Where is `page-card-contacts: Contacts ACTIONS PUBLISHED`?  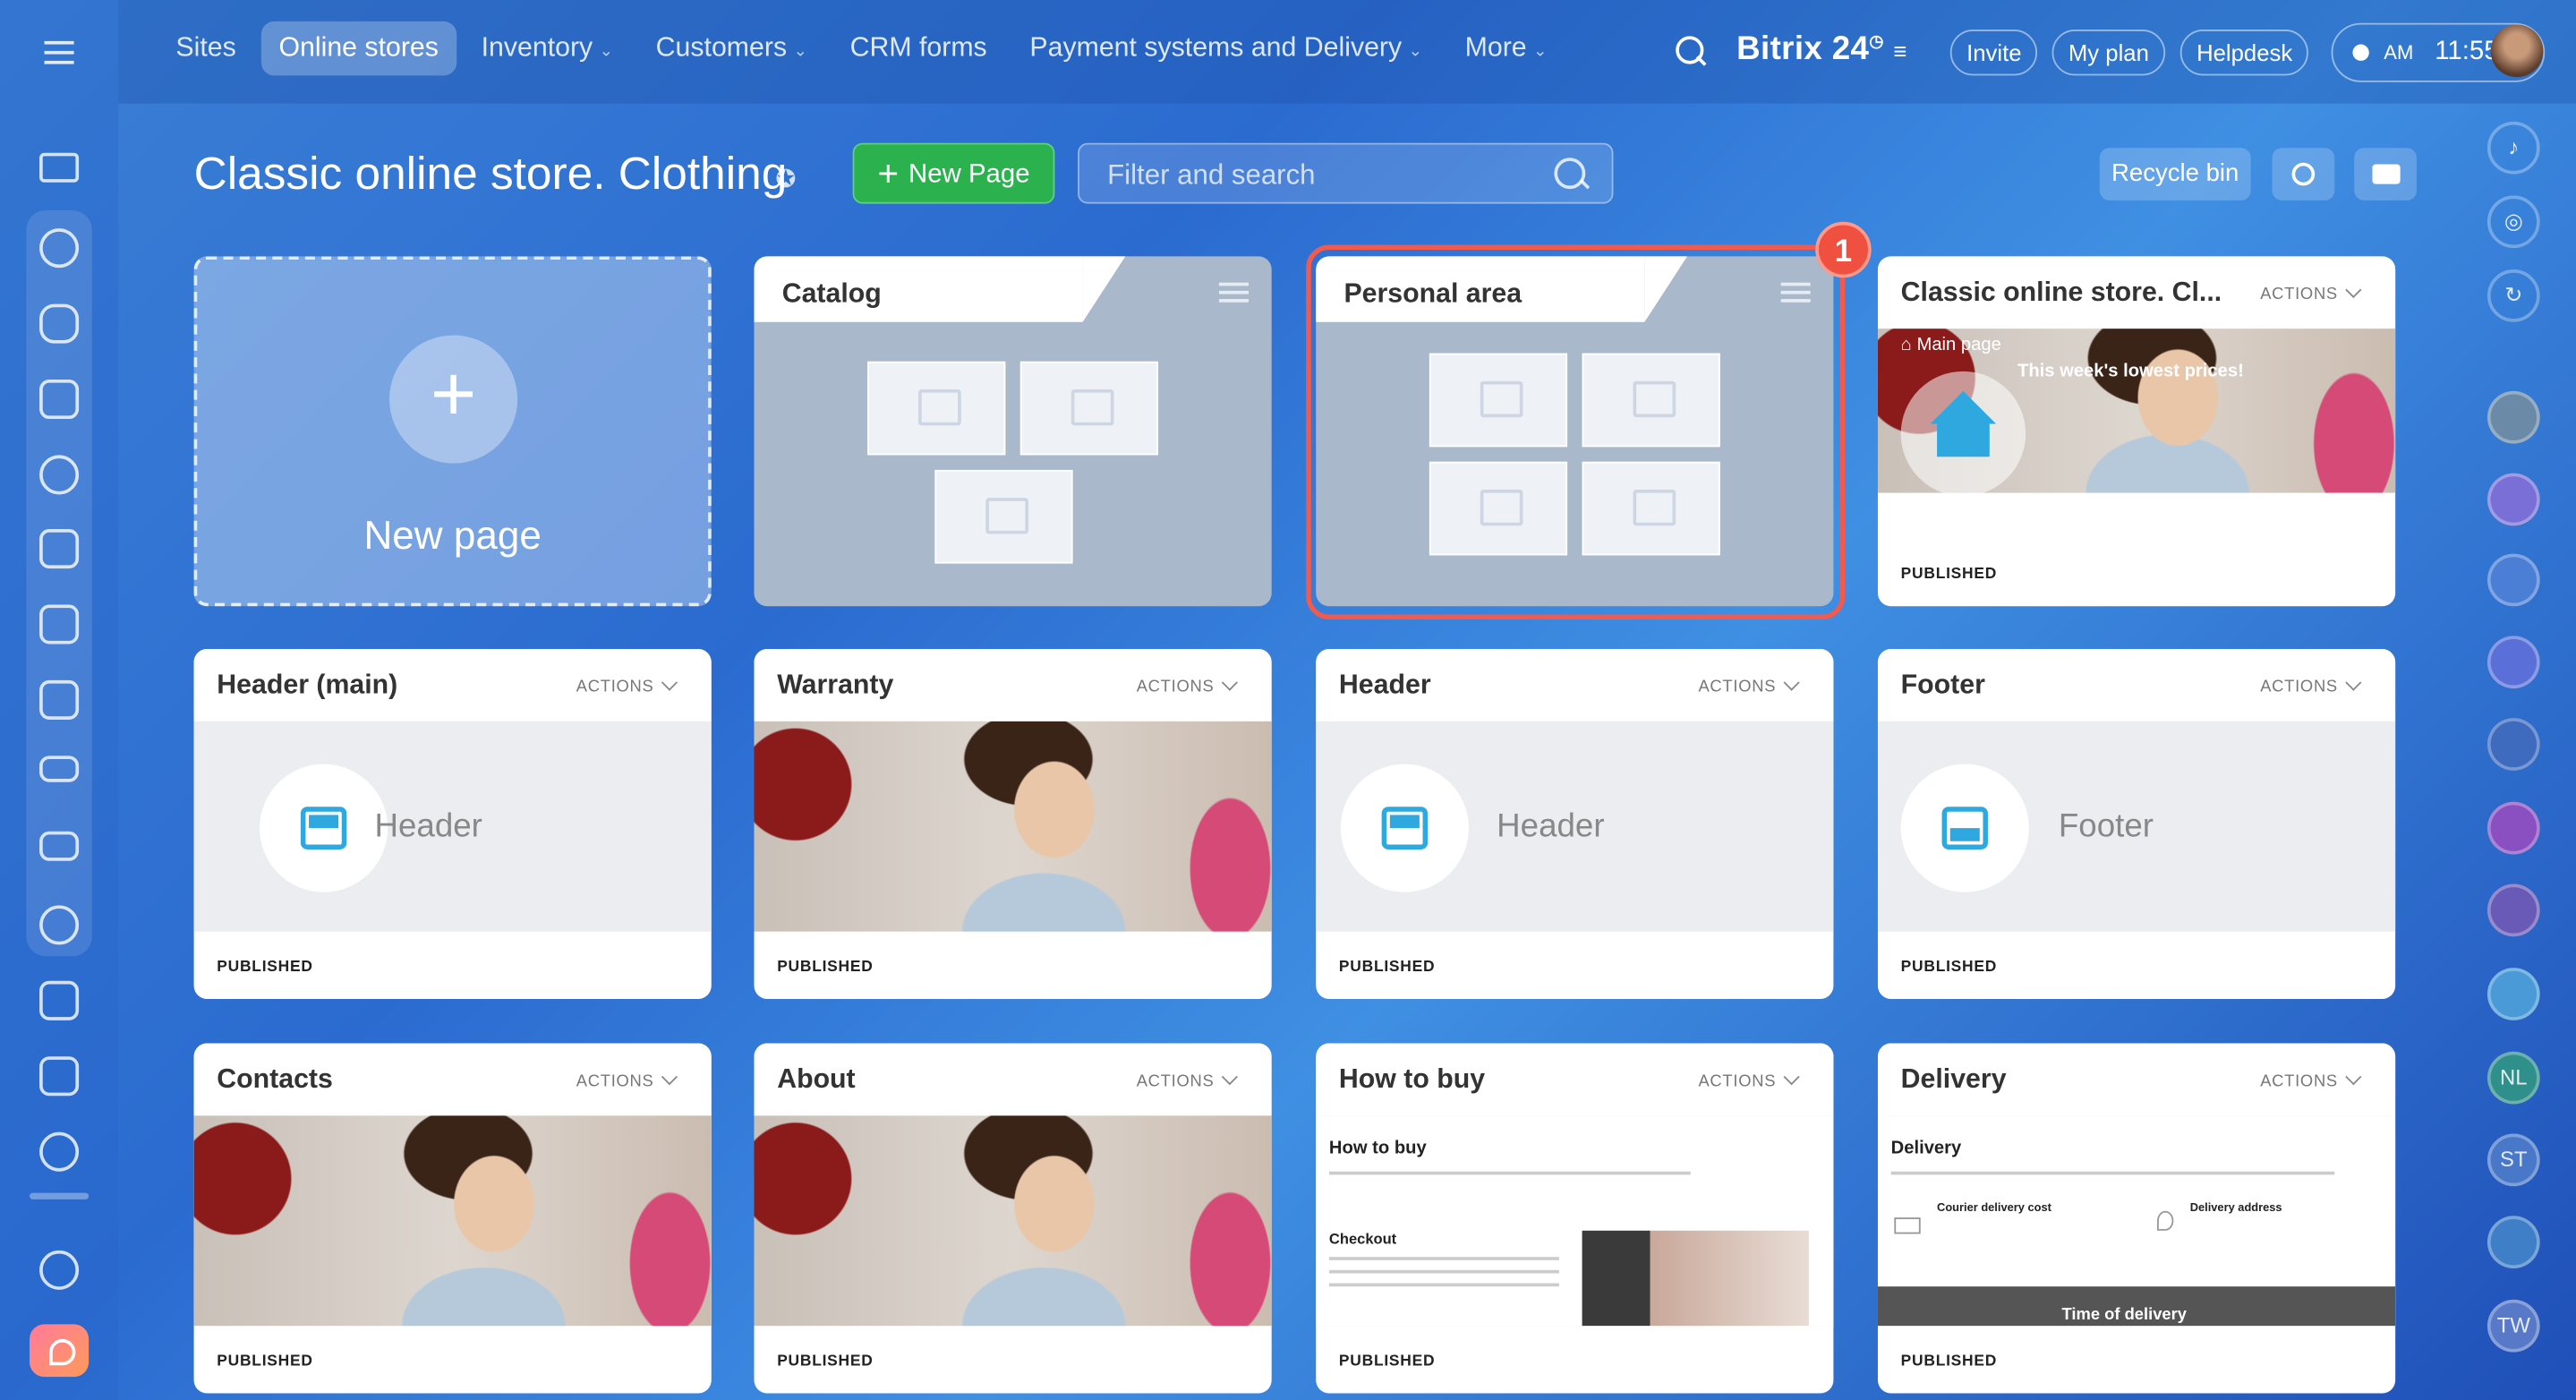
page-card-contacts: Contacts ACTIONS PUBLISHED is located at coordinates (452, 1218).